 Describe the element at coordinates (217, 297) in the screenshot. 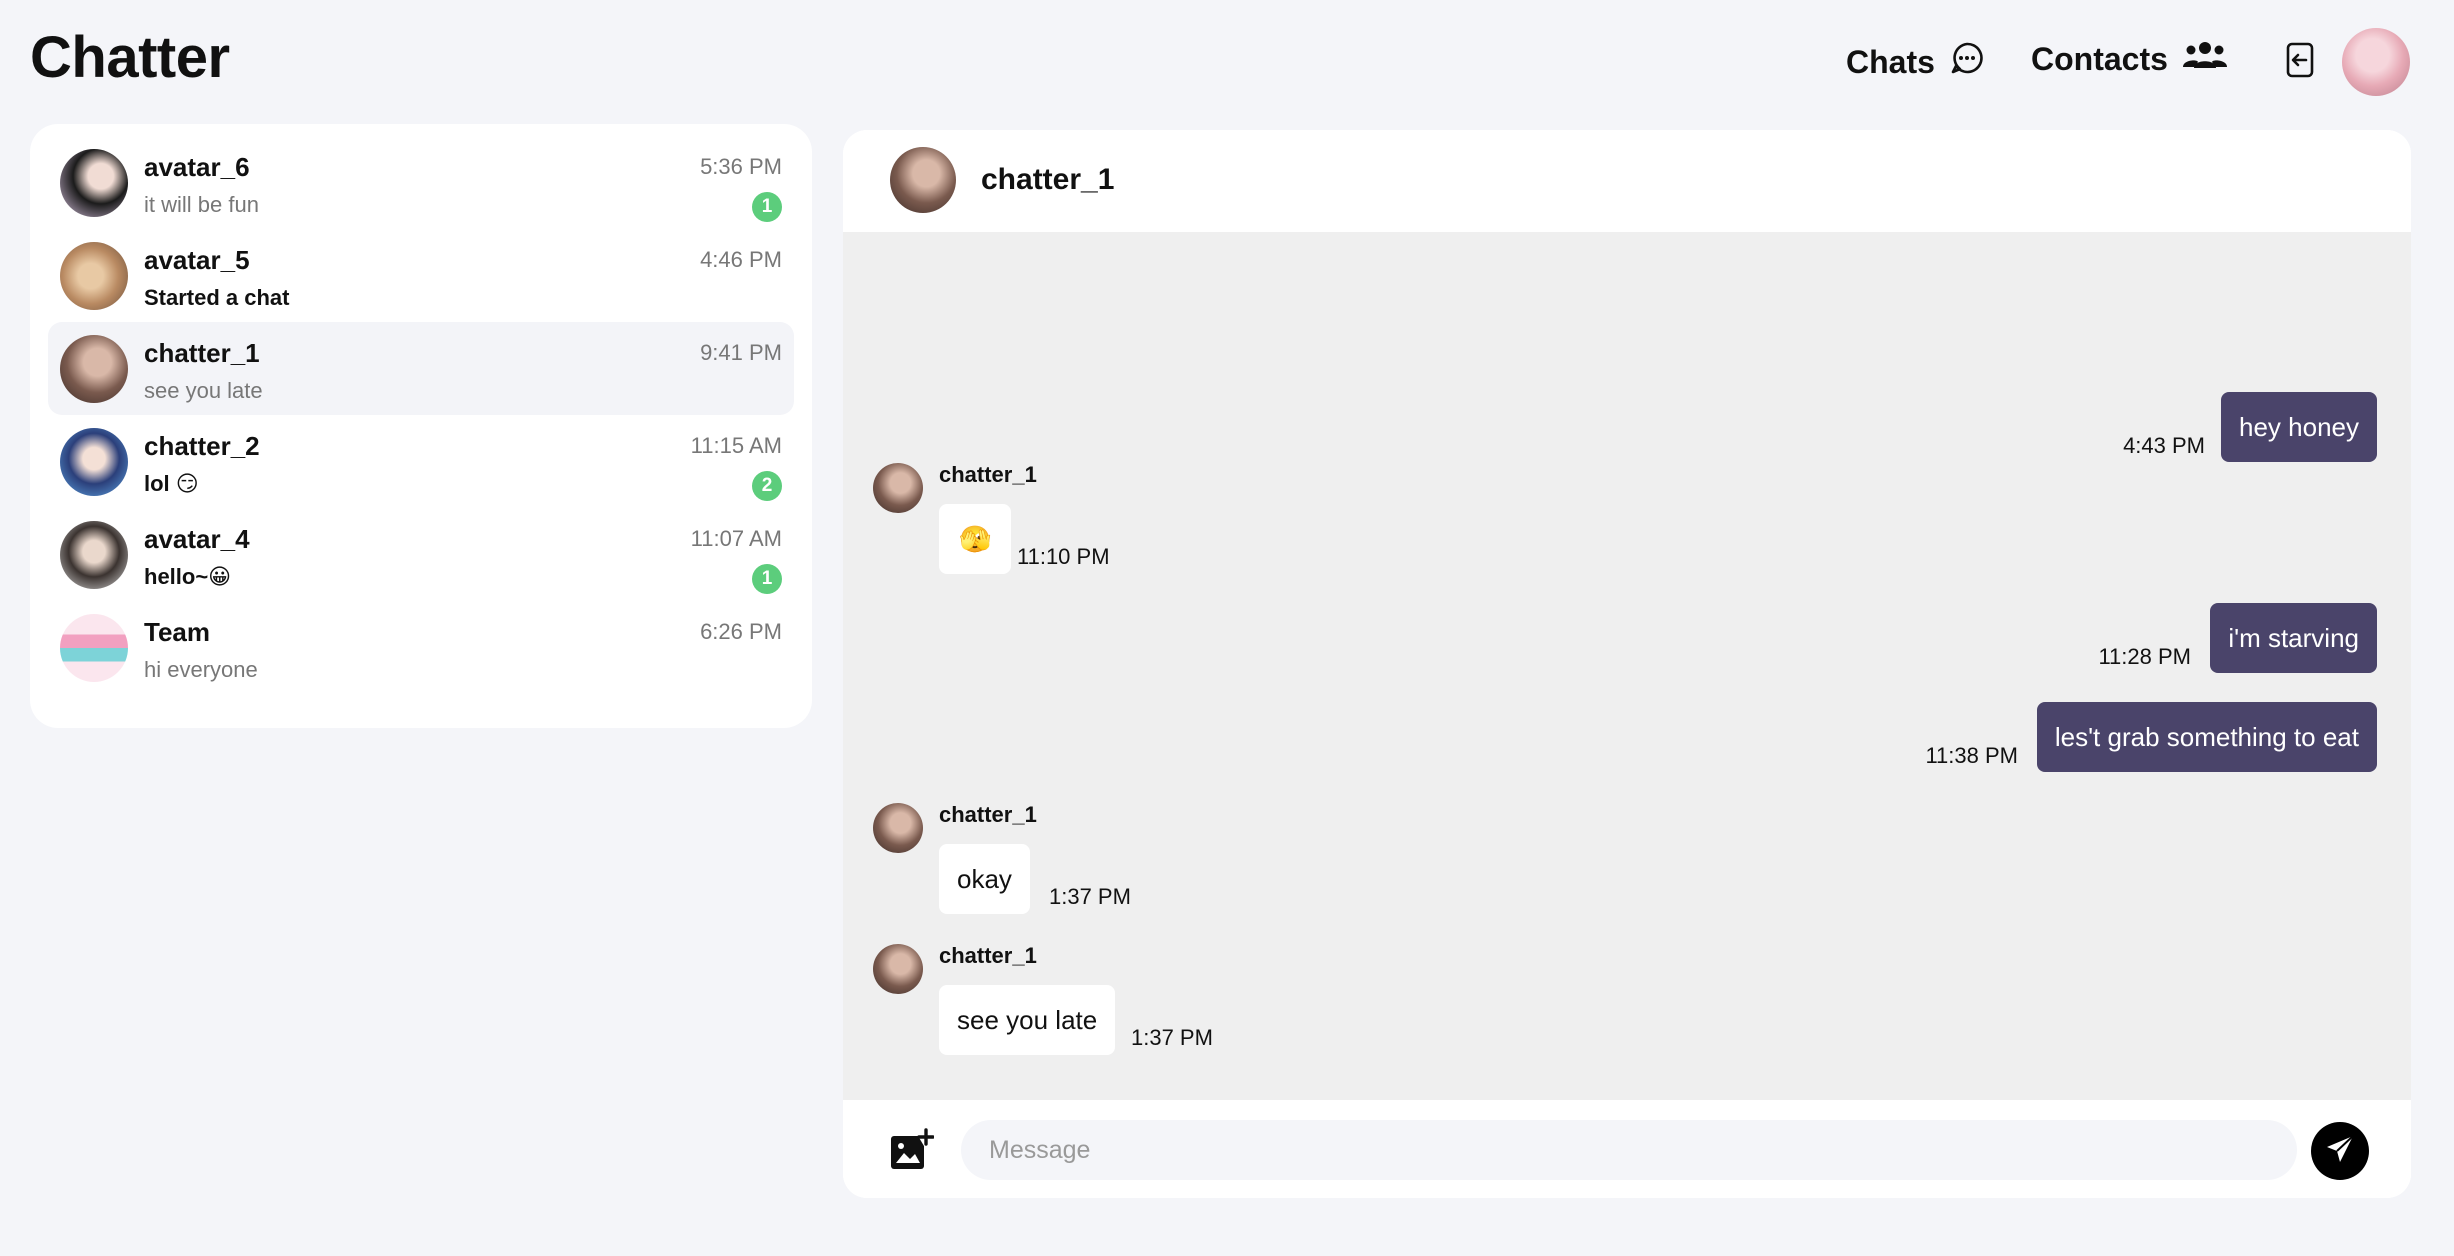

I see `chat-preview: Started a chat` at that location.